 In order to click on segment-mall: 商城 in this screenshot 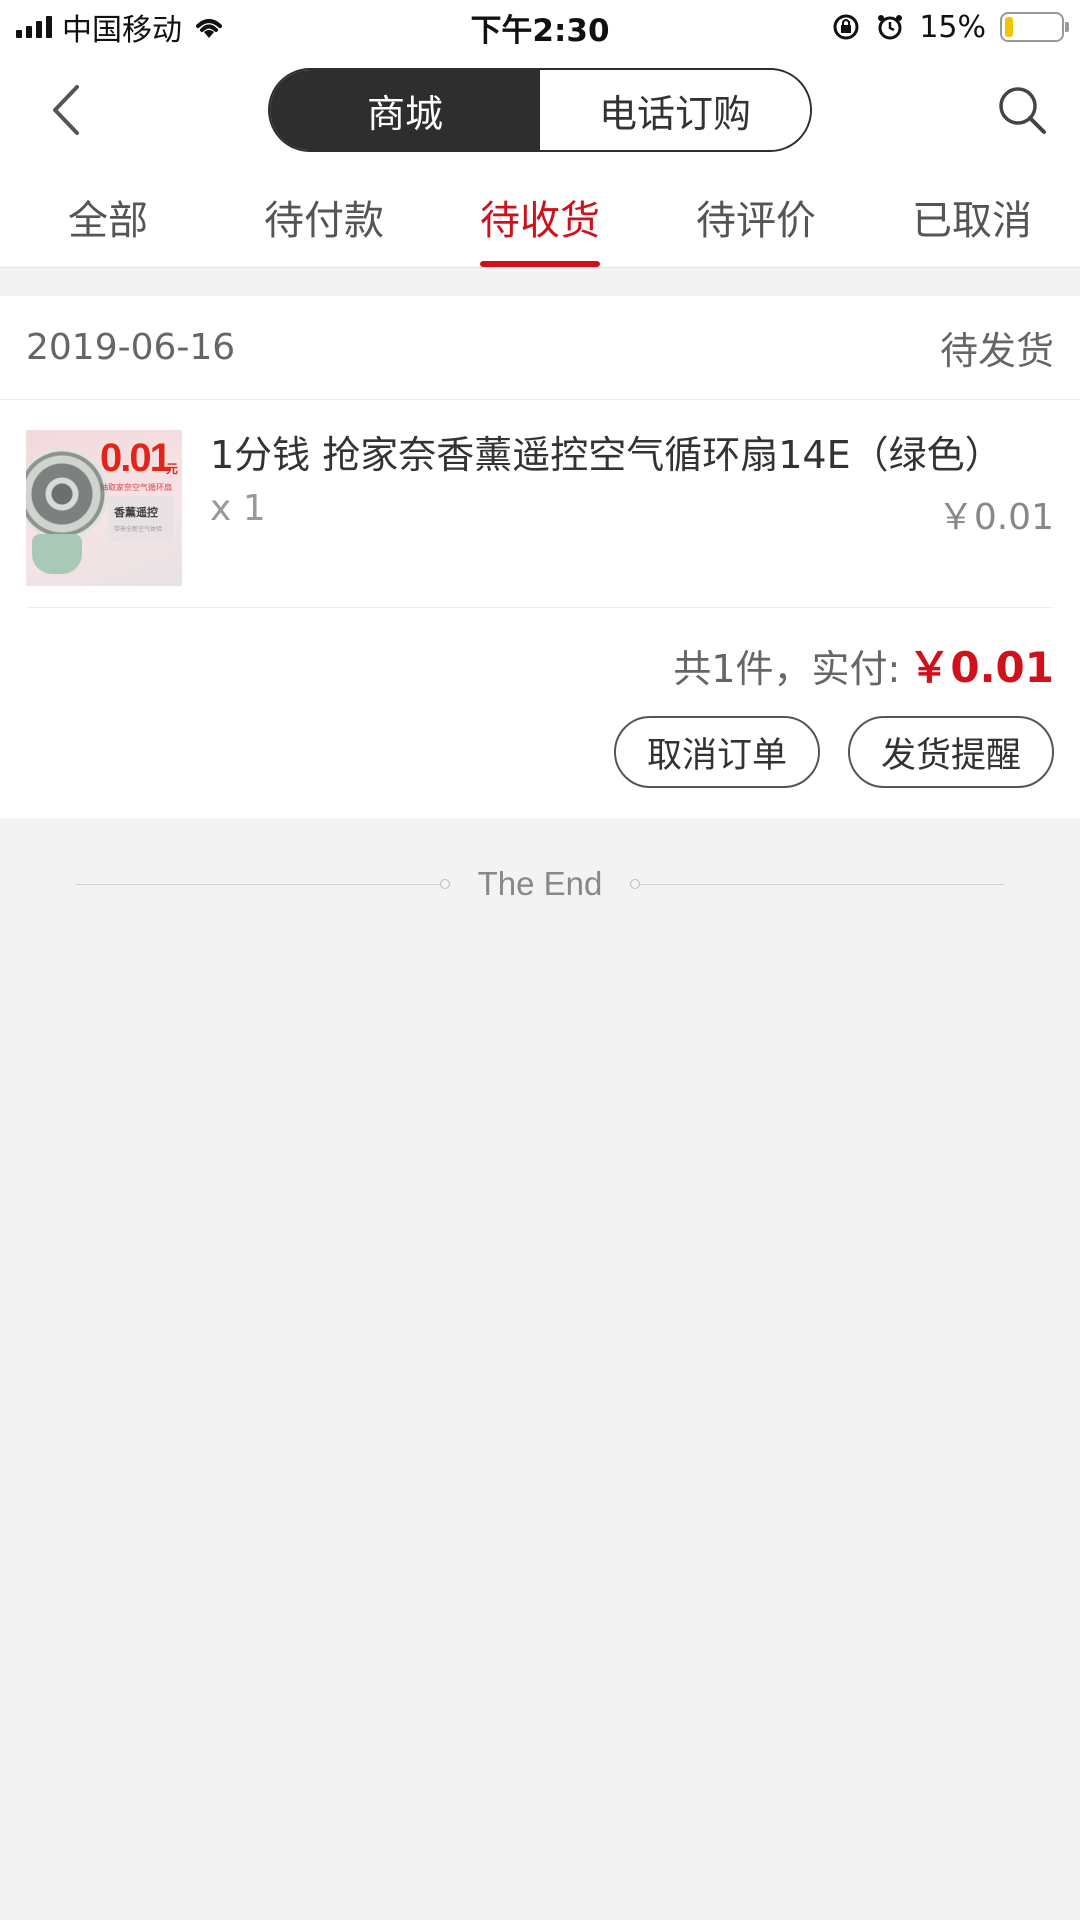, I will do `click(405, 110)`.